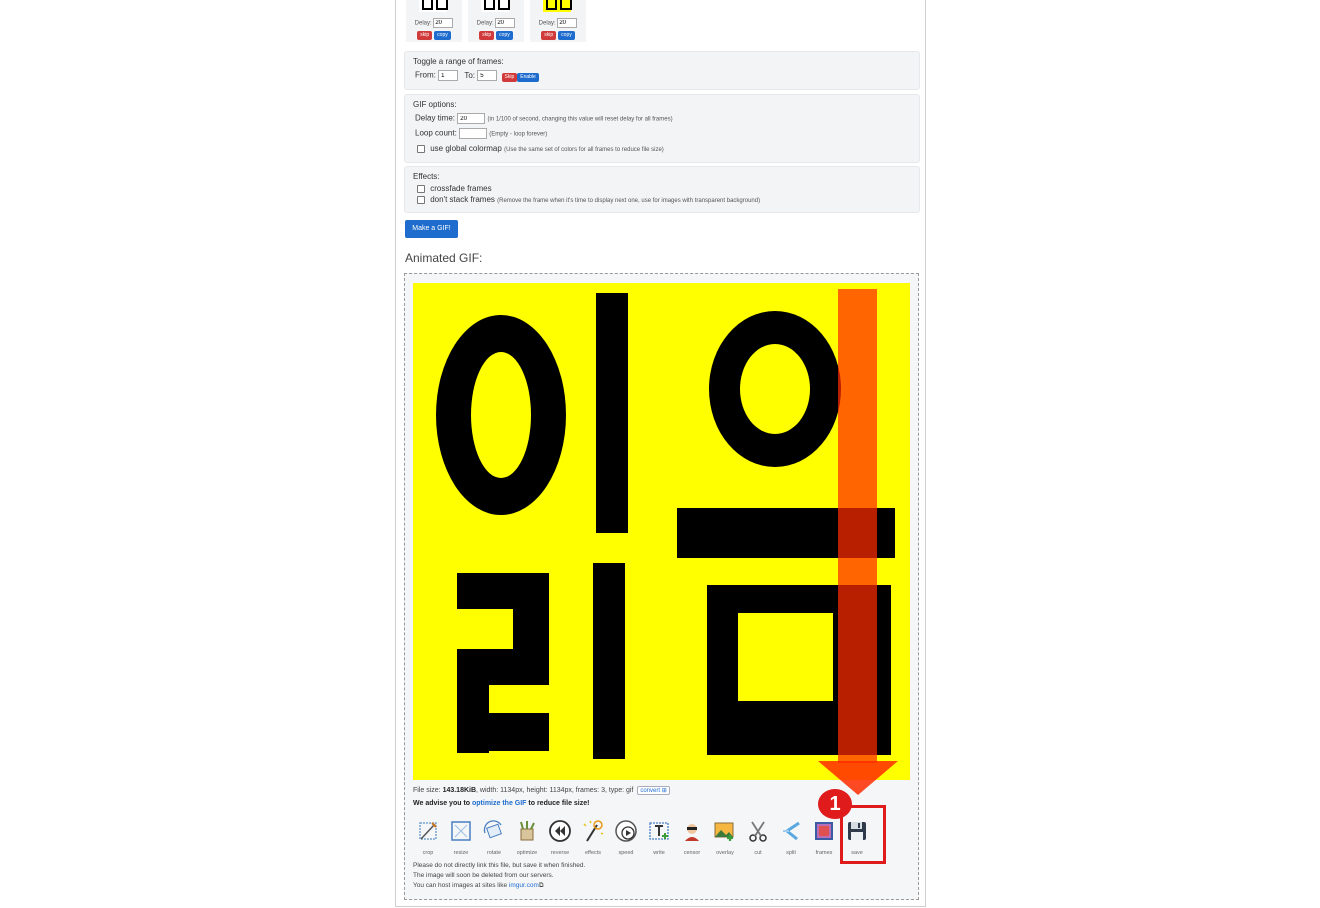 This screenshot has width=1320, height=908. Describe the element at coordinates (518, 134) in the screenshot. I see `loop-count-hint: (Empty - loop forever)` at that location.